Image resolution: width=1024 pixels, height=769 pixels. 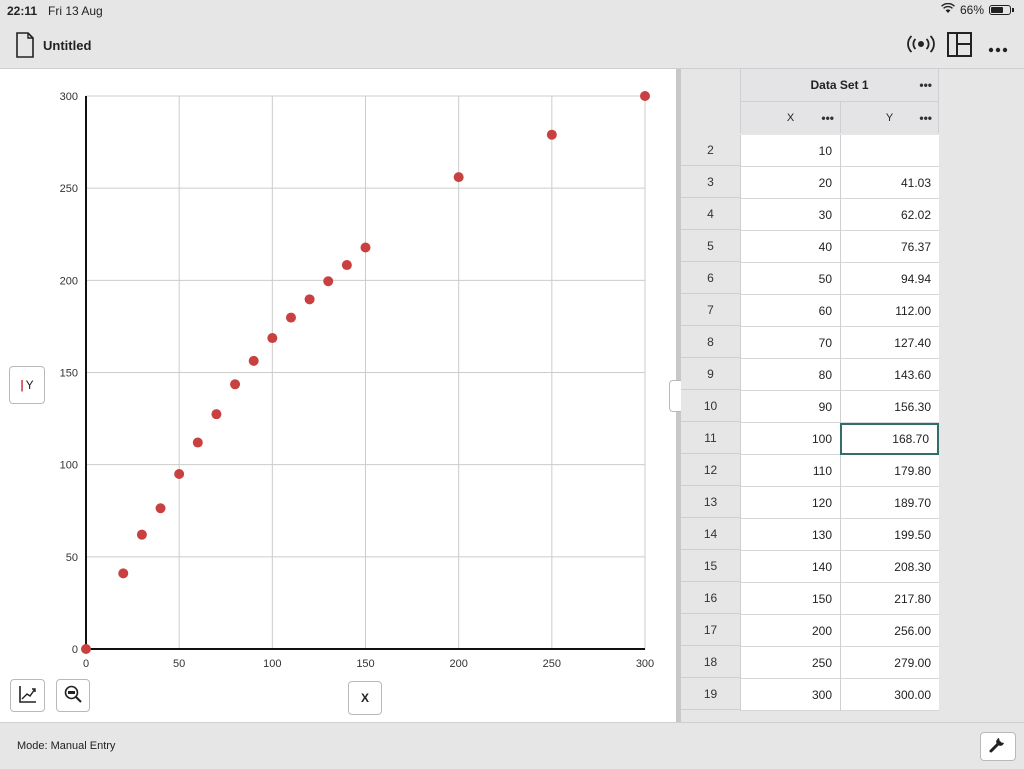 What do you see at coordinates (790, 117) in the screenshot?
I see `column-header-x: X •••` at bounding box center [790, 117].